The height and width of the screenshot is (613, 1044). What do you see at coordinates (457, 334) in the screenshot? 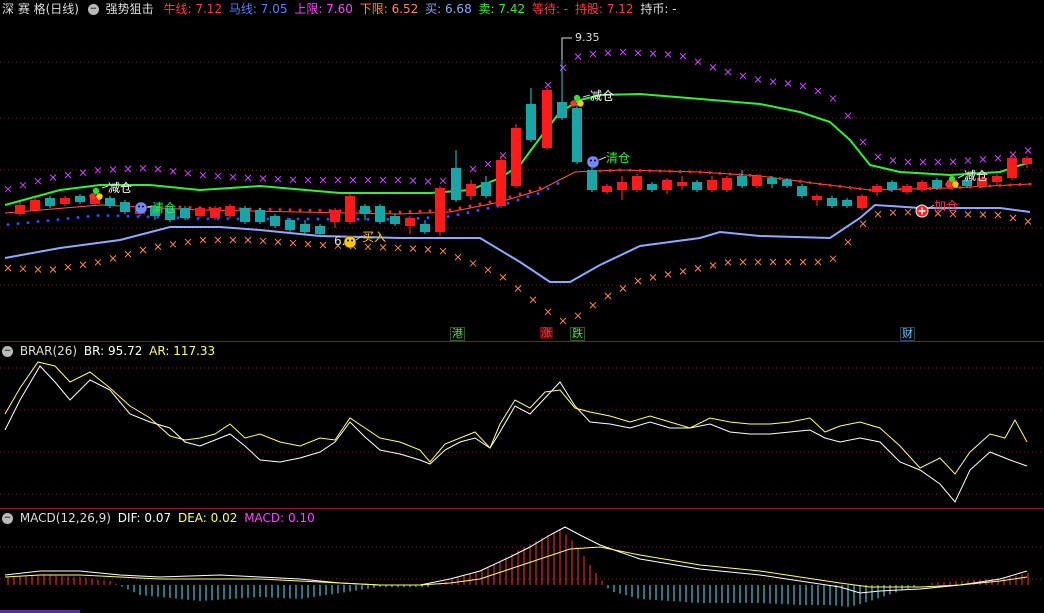
I see `event-badge: 港` at bounding box center [457, 334].